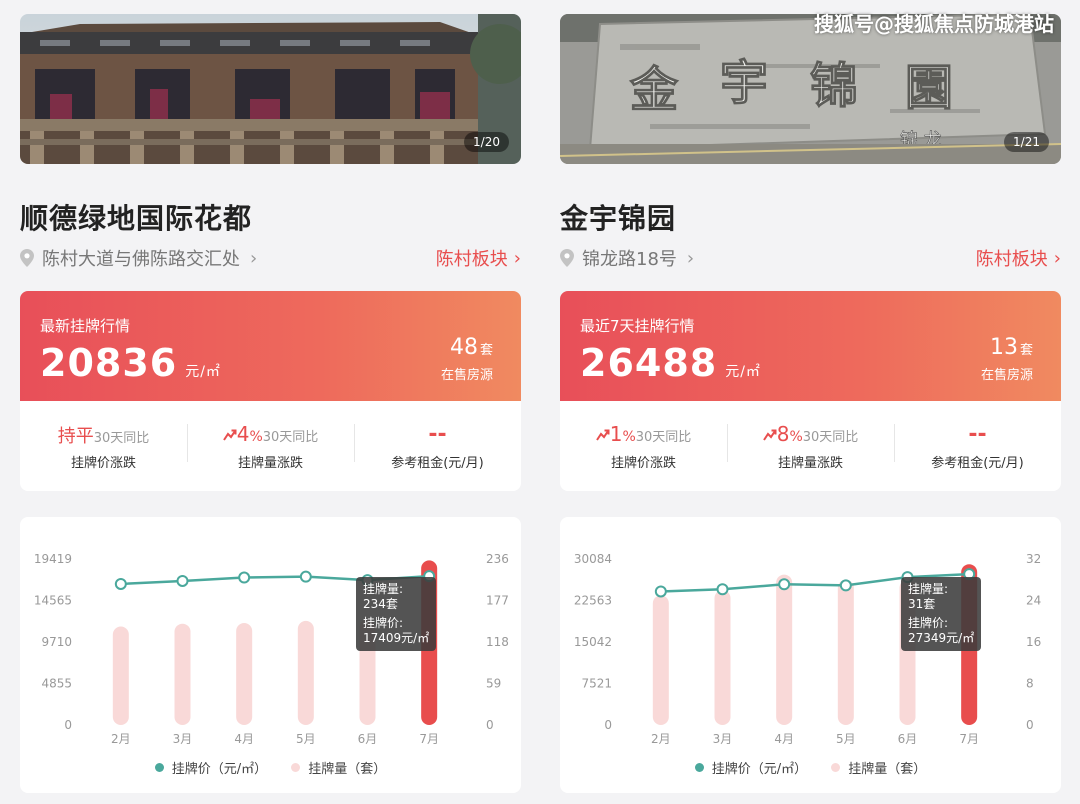 The width and height of the screenshot is (1080, 804). What do you see at coordinates (471, 259) in the screenshot?
I see `district-text: 陈村板块` at bounding box center [471, 259].